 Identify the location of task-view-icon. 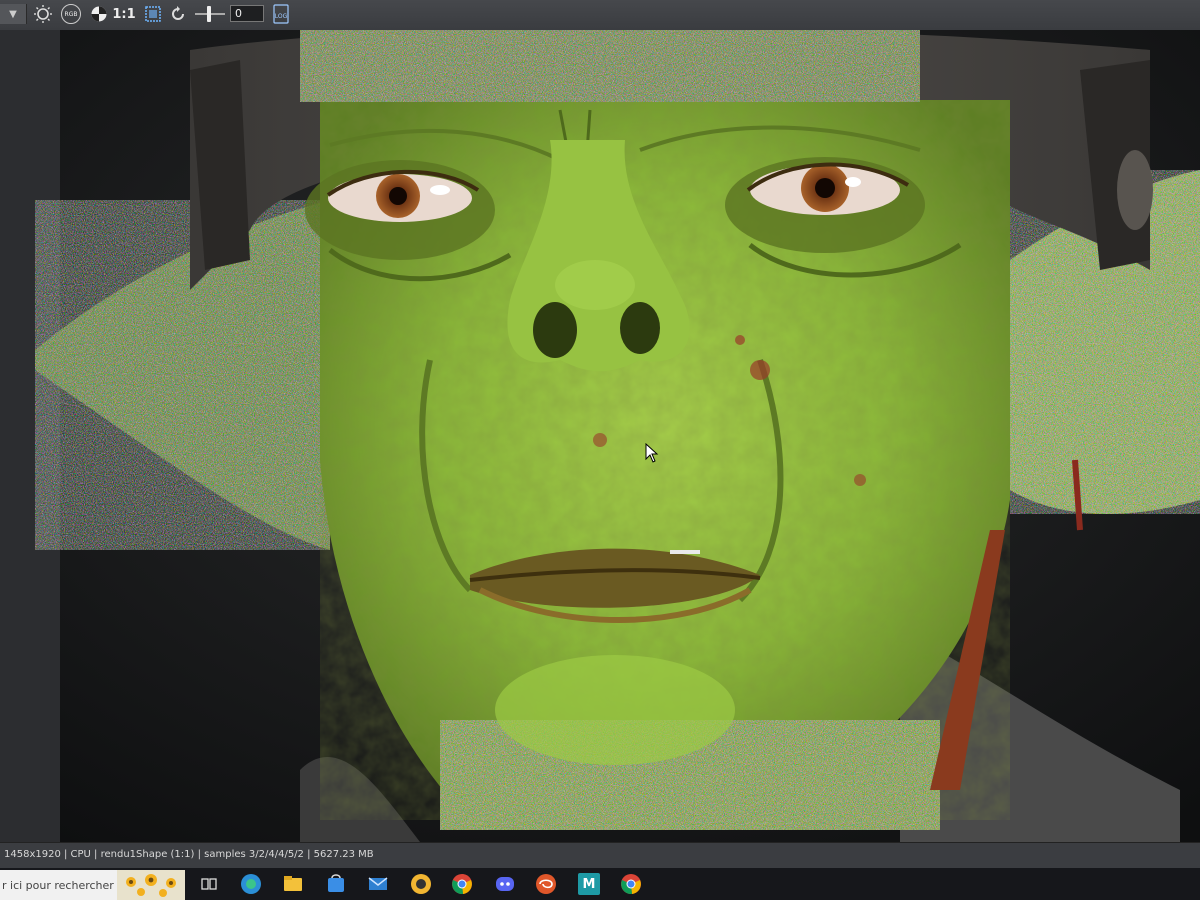
(209, 884).